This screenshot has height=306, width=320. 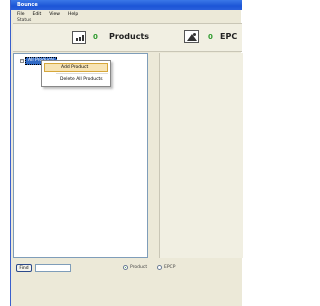 I want to click on find-input, so click(x=53, y=268).